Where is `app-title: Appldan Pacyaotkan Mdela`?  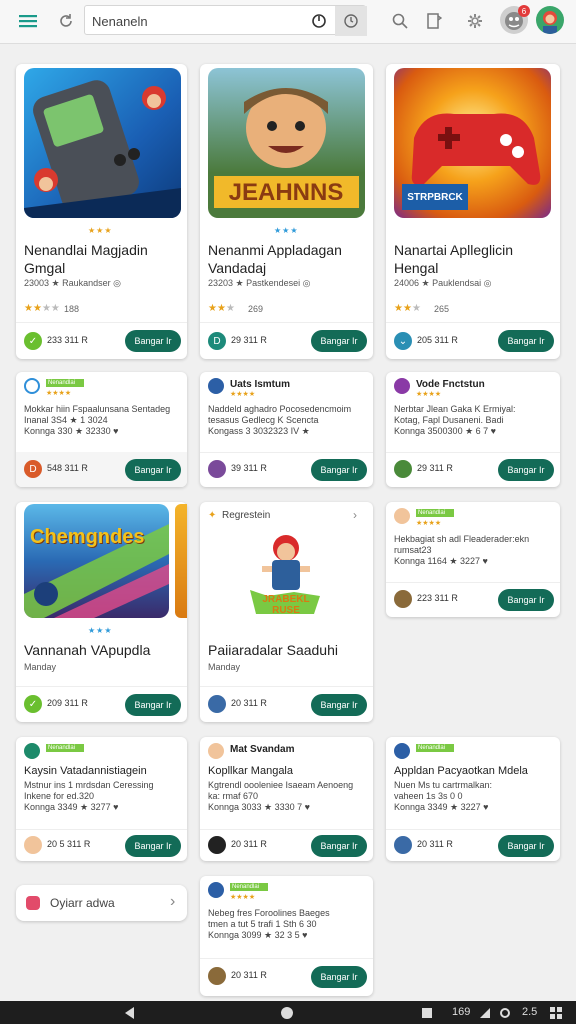
app-title: Appldan Pacyaotkan Mdela is located at coordinates (461, 771).